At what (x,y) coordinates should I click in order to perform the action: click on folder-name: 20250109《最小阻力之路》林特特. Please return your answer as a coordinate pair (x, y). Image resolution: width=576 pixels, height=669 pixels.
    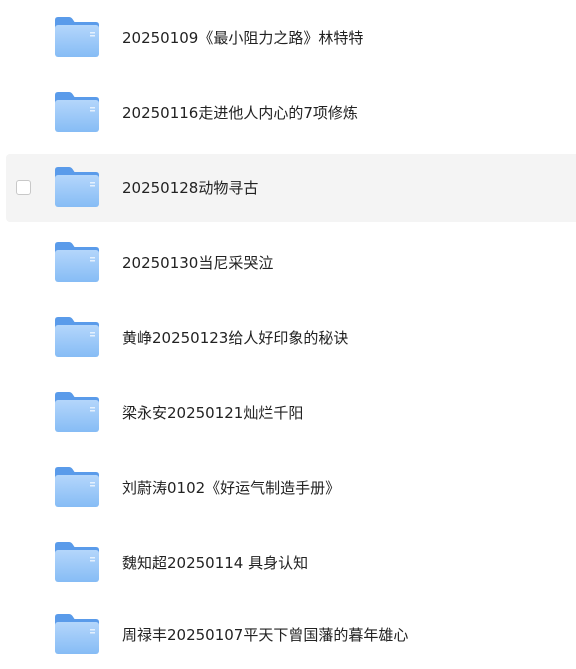
    Looking at the image, I should click on (242, 38).